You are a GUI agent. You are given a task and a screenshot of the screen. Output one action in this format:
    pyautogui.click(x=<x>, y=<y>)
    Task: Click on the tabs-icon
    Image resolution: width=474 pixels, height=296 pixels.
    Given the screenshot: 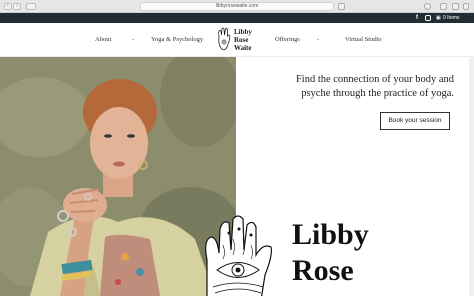 What is the action you would take?
    pyautogui.click(x=455, y=6)
    